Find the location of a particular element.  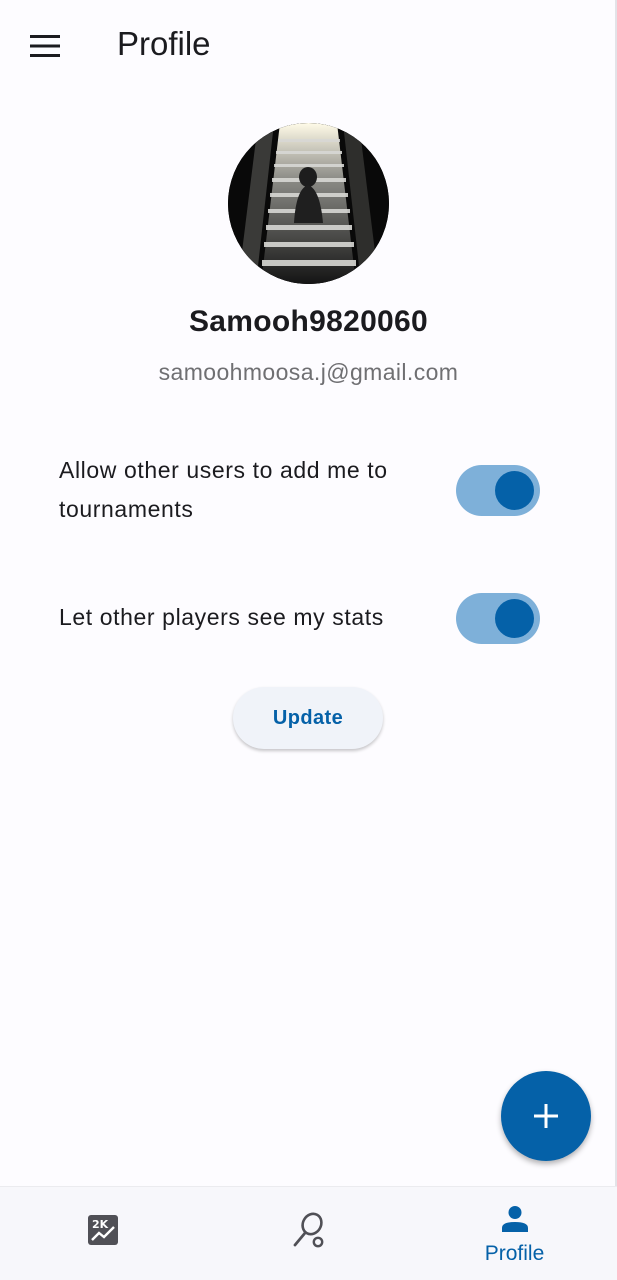

username: Samooh9820060 is located at coordinates (308, 321).